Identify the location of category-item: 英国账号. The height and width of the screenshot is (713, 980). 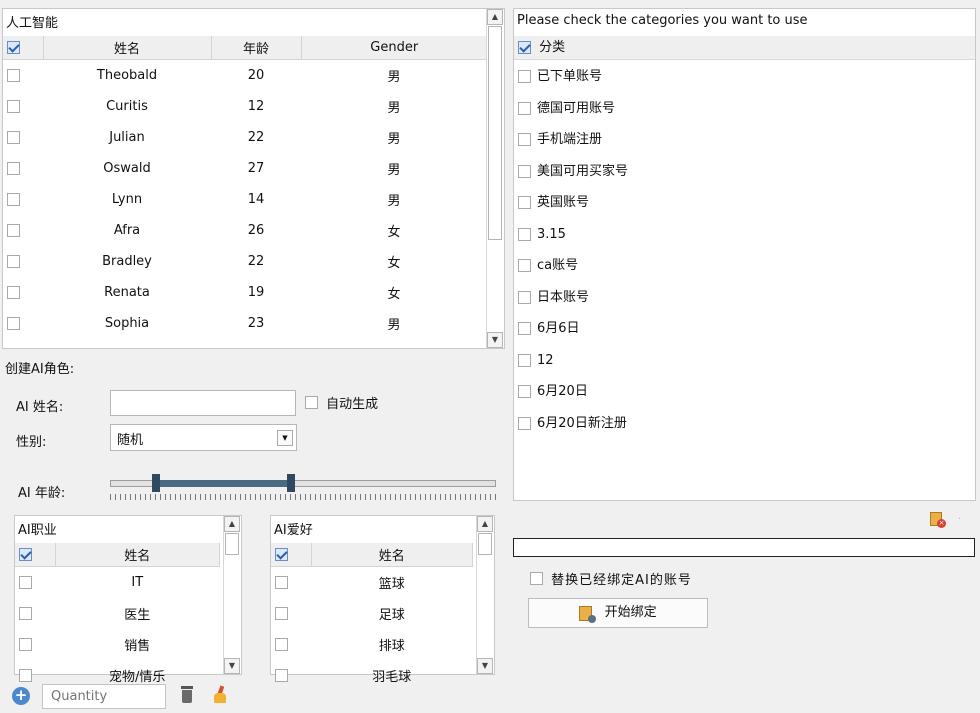
(744, 203).